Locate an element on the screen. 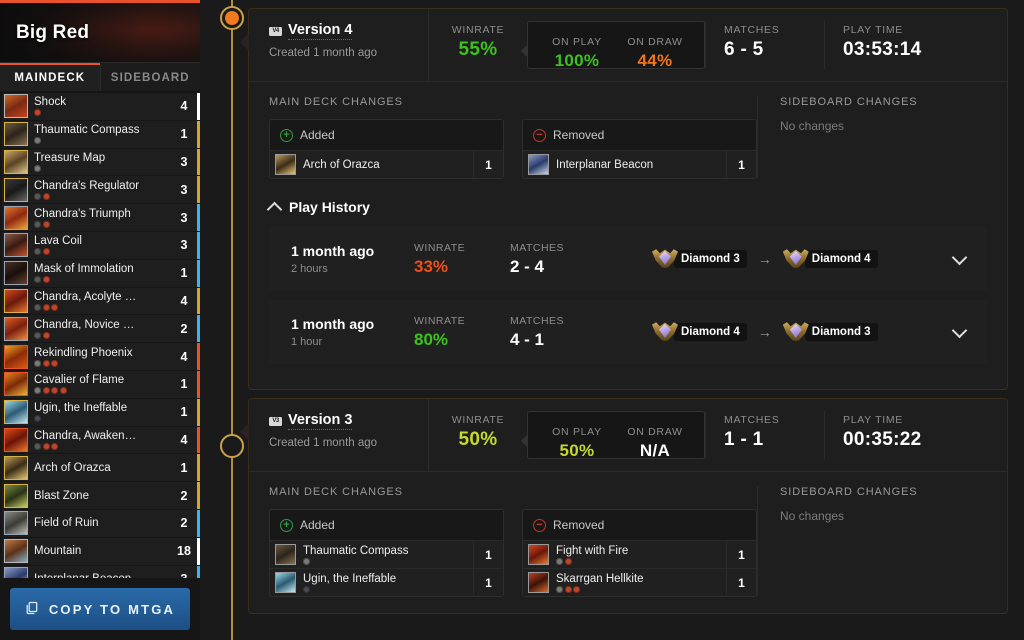  arrow-right-icon: → is located at coordinates (764, 332).